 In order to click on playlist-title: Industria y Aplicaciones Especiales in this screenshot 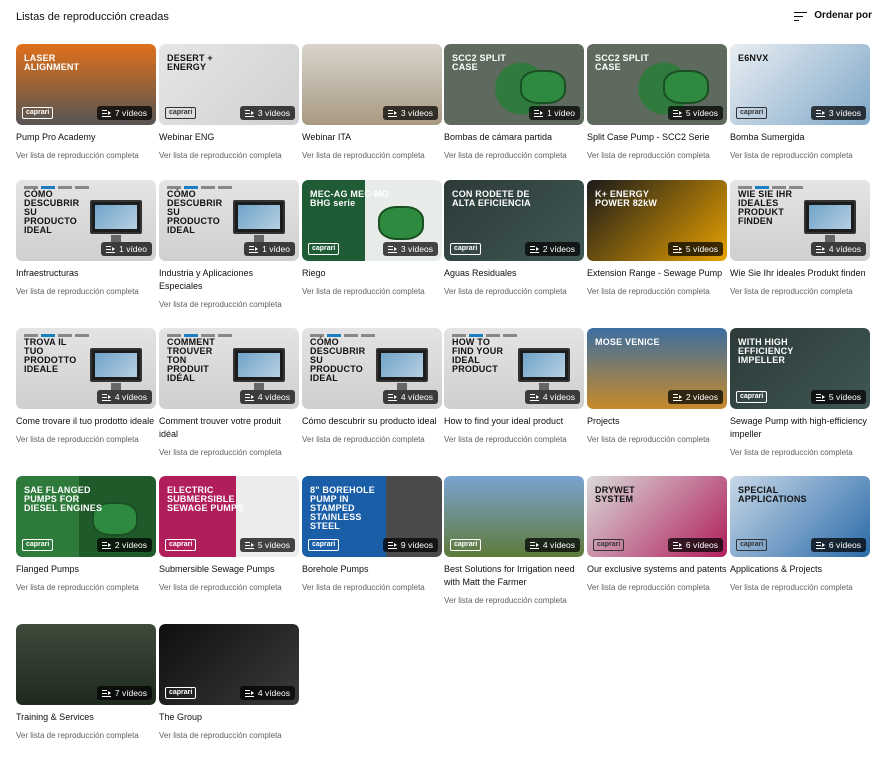, I will do `click(229, 280)`.